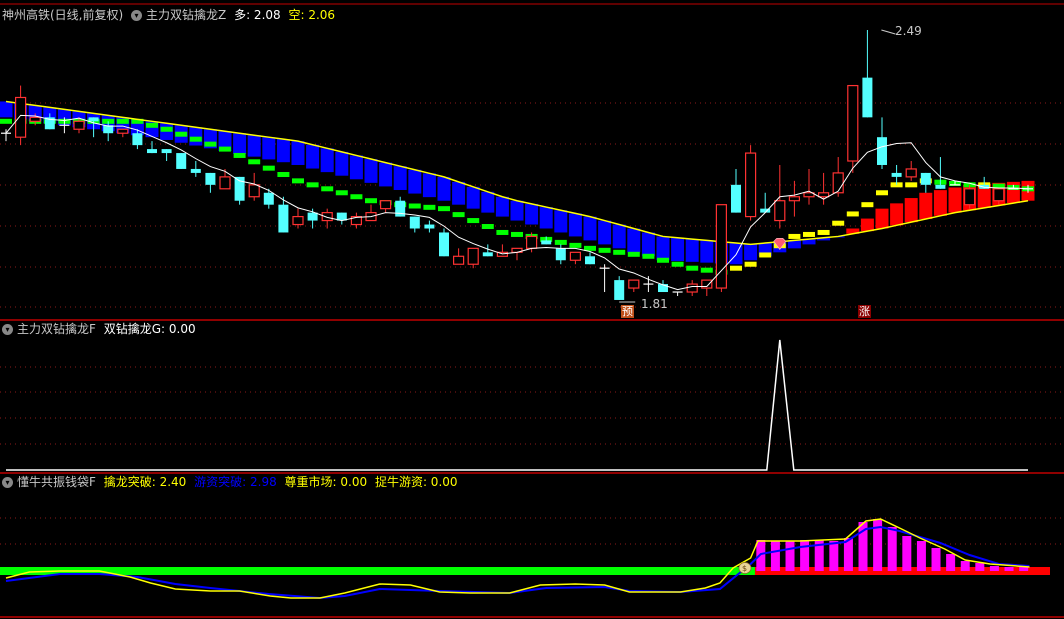 Image resolution: width=1064 pixels, height=619 pixels. Describe the element at coordinates (744, 568) in the screenshot. I see `money-bag-icon-glyph: $` at that location.